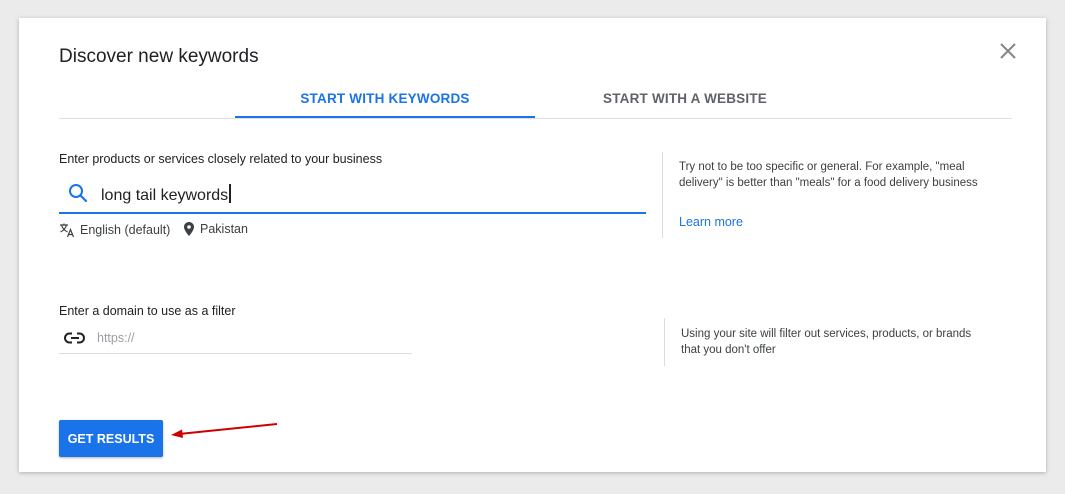 Image resolution: width=1065 pixels, height=494 pixels. Describe the element at coordinates (147, 311) in the screenshot. I see `domain-field-label: Enter a domain to use as a filter` at that location.